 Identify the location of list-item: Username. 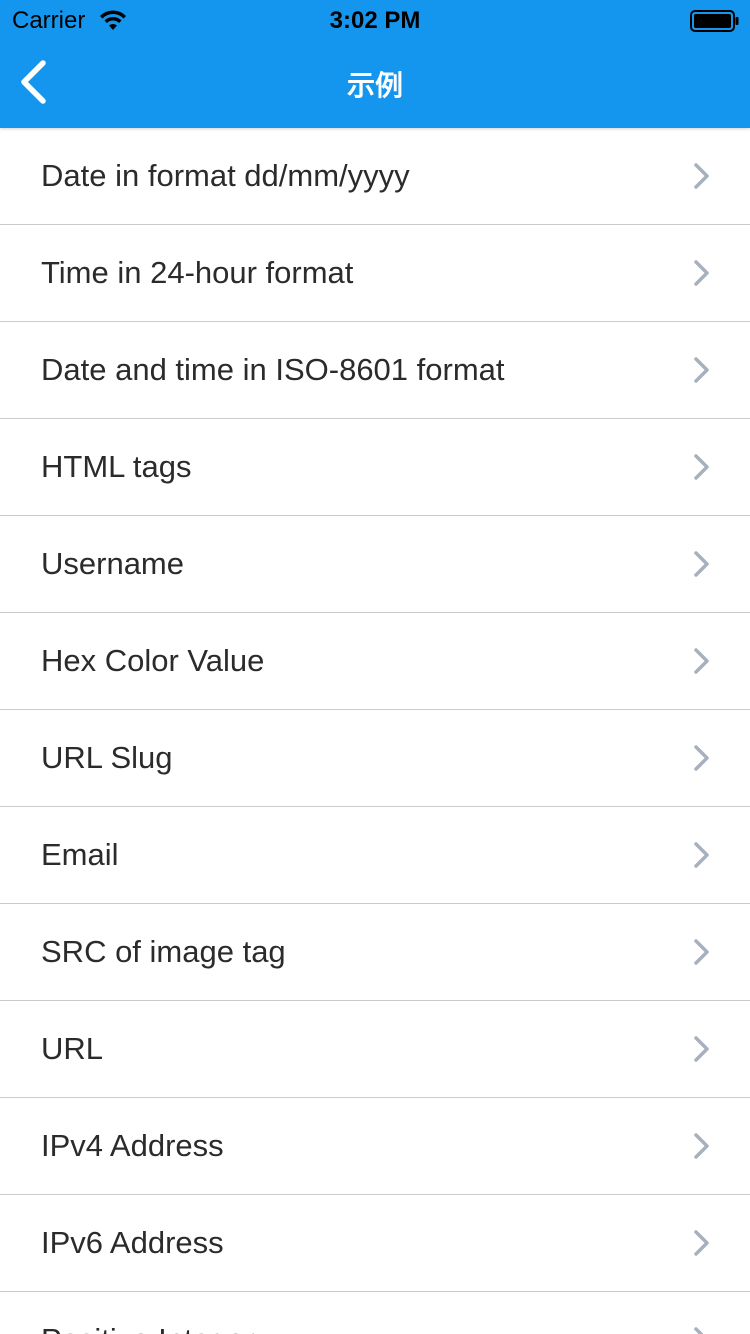
(375, 564).